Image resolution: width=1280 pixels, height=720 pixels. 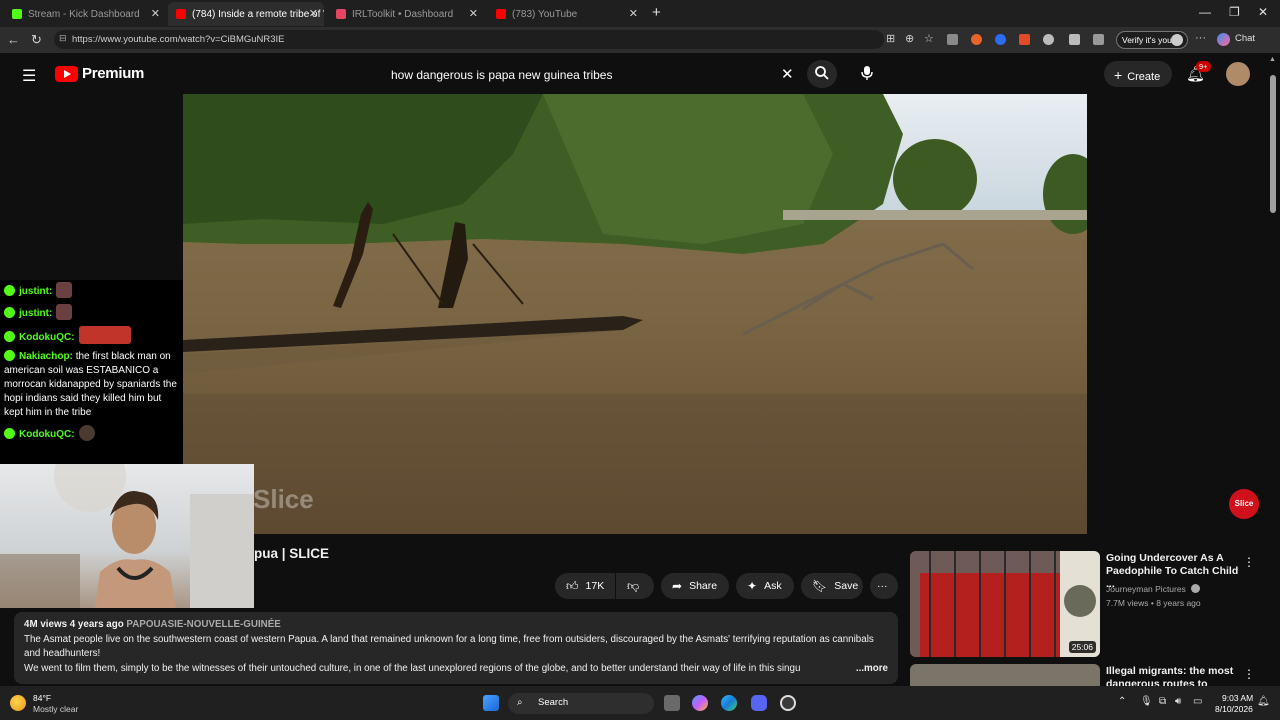 I want to click on page-scrollbar: ▲, so click(x=1273, y=369).